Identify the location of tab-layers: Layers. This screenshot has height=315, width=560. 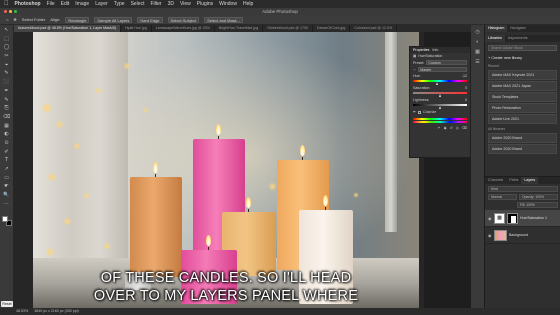
(530, 180).